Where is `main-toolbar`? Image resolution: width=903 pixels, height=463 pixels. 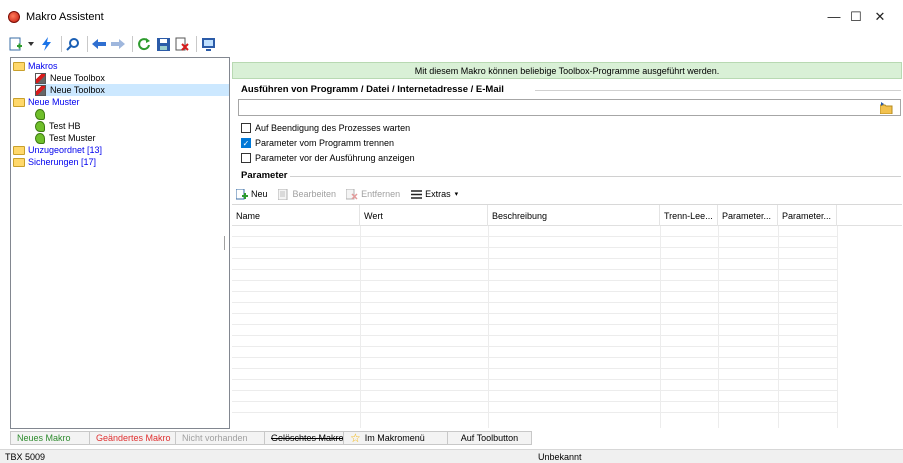 main-toolbar is located at coordinates (451, 44).